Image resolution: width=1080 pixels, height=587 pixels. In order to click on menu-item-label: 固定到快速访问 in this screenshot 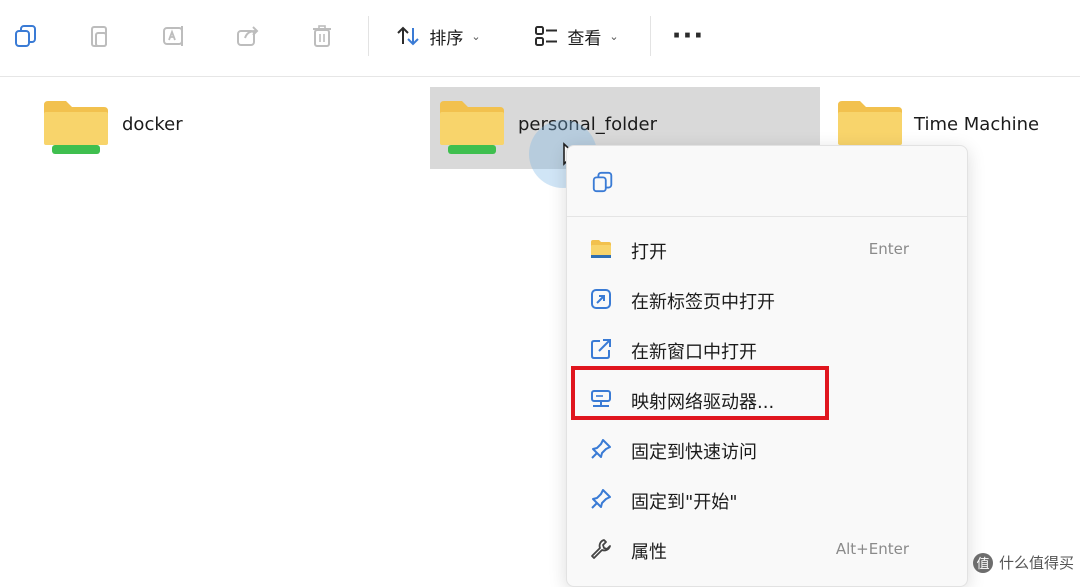, I will do `click(694, 452)`.